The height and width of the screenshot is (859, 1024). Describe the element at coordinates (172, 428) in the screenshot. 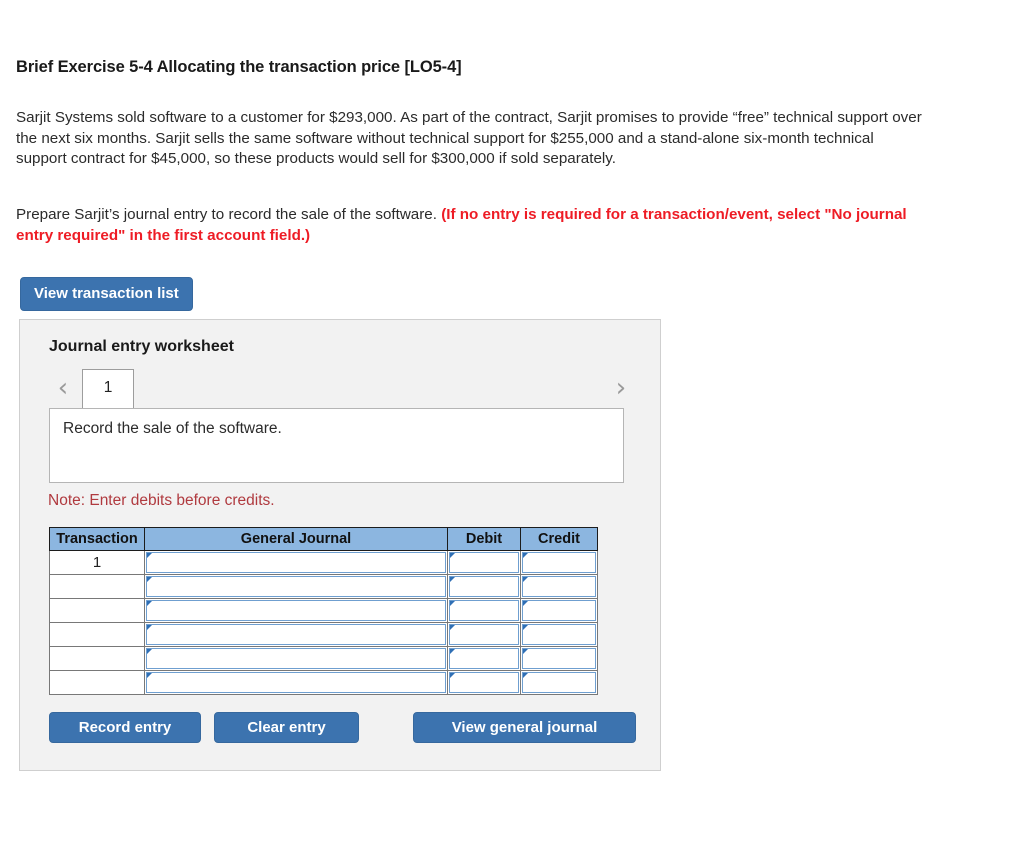

I see `worksheet-description-text: Record the sale of the software.` at that location.